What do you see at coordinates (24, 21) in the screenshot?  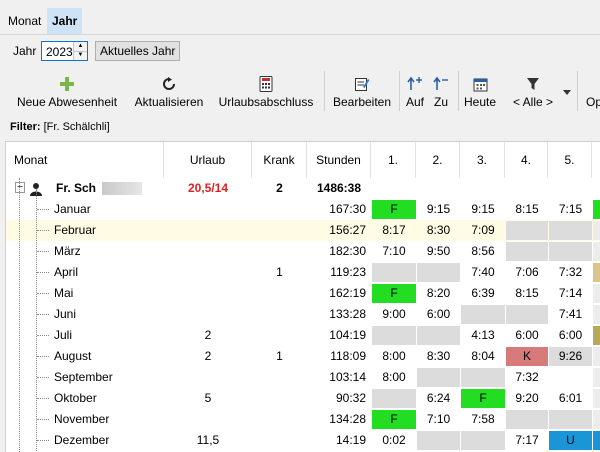 I see `tab-monat: Monat` at bounding box center [24, 21].